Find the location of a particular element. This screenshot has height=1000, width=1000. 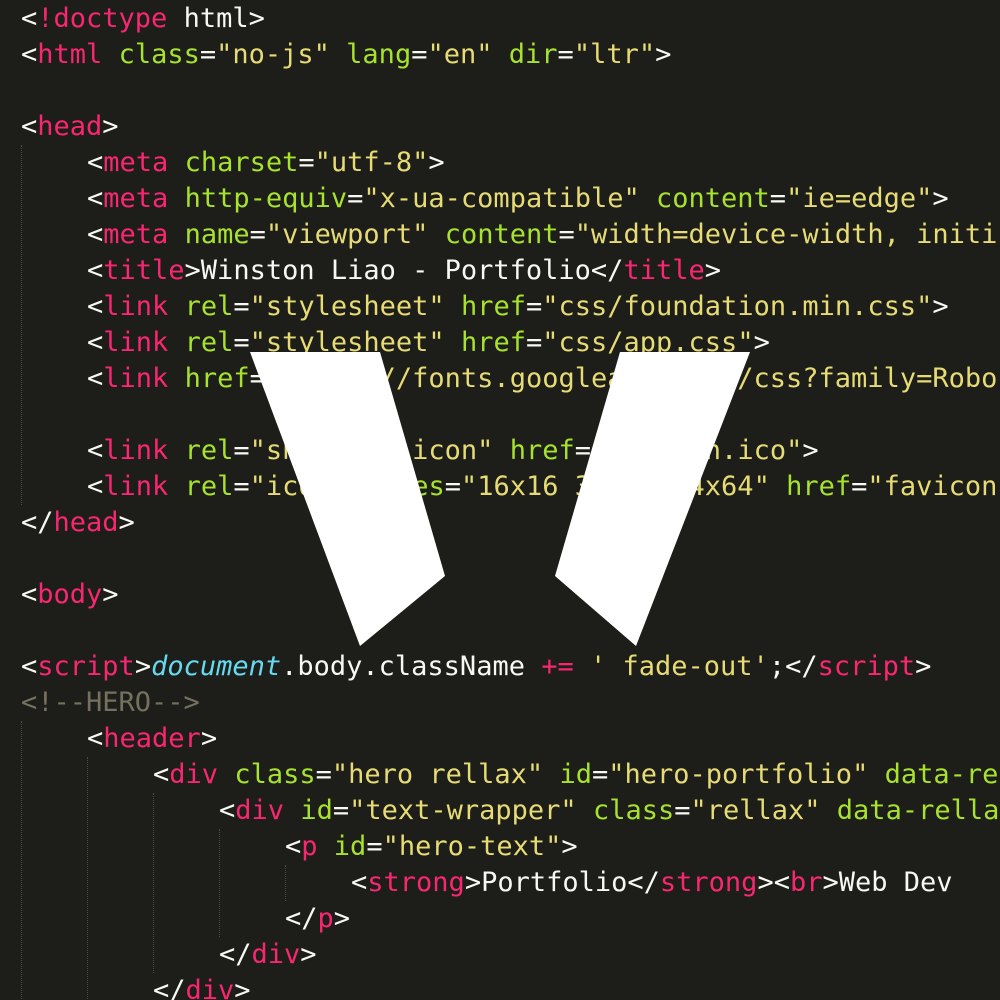

code-line: <title>Winston Liao - Portfolio</title> is located at coordinates (404, 271).